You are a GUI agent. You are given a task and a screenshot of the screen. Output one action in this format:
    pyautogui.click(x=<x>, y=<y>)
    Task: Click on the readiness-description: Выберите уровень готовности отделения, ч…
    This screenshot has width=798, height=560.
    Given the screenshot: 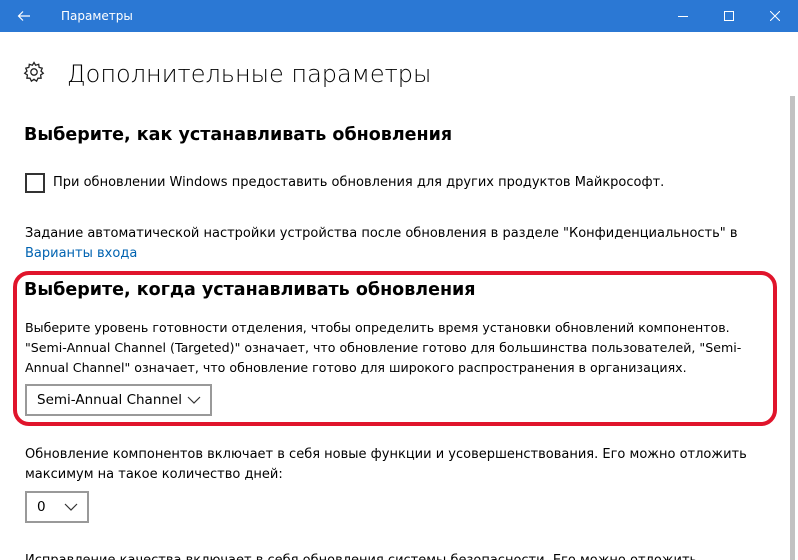 What is the action you would take?
    pyautogui.click(x=383, y=347)
    